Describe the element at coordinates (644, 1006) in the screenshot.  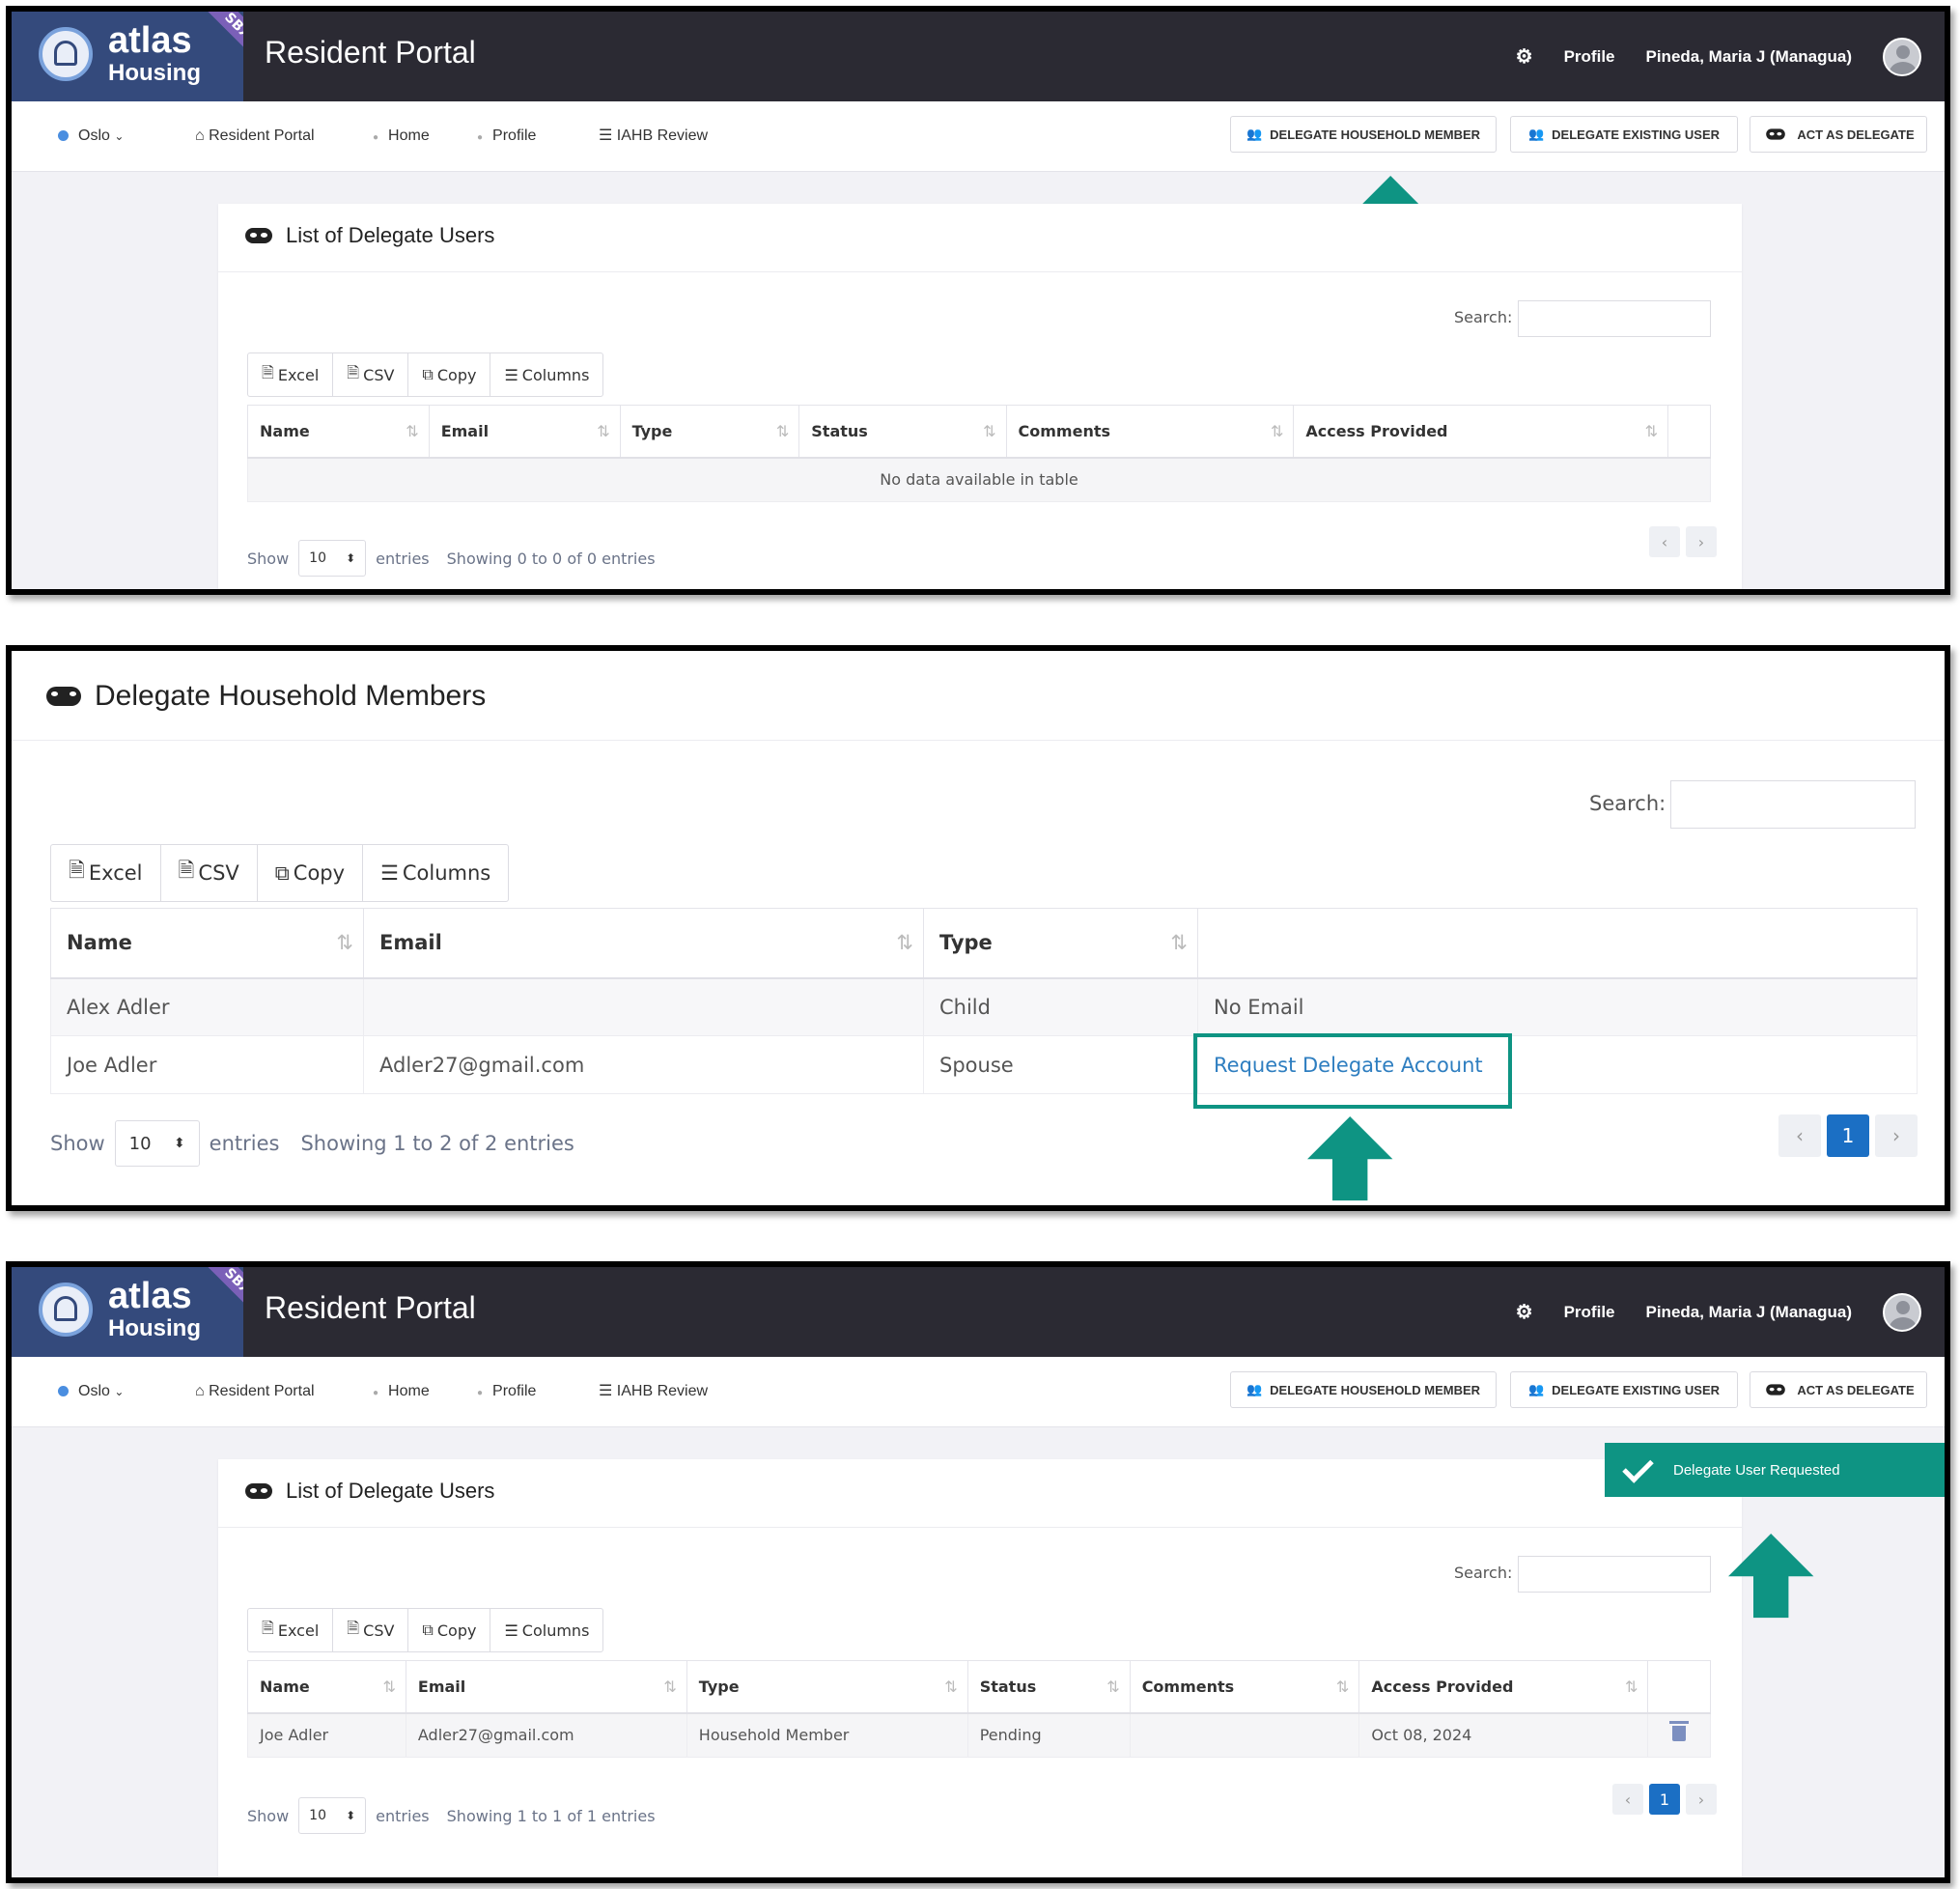
I see `cell-email` at that location.